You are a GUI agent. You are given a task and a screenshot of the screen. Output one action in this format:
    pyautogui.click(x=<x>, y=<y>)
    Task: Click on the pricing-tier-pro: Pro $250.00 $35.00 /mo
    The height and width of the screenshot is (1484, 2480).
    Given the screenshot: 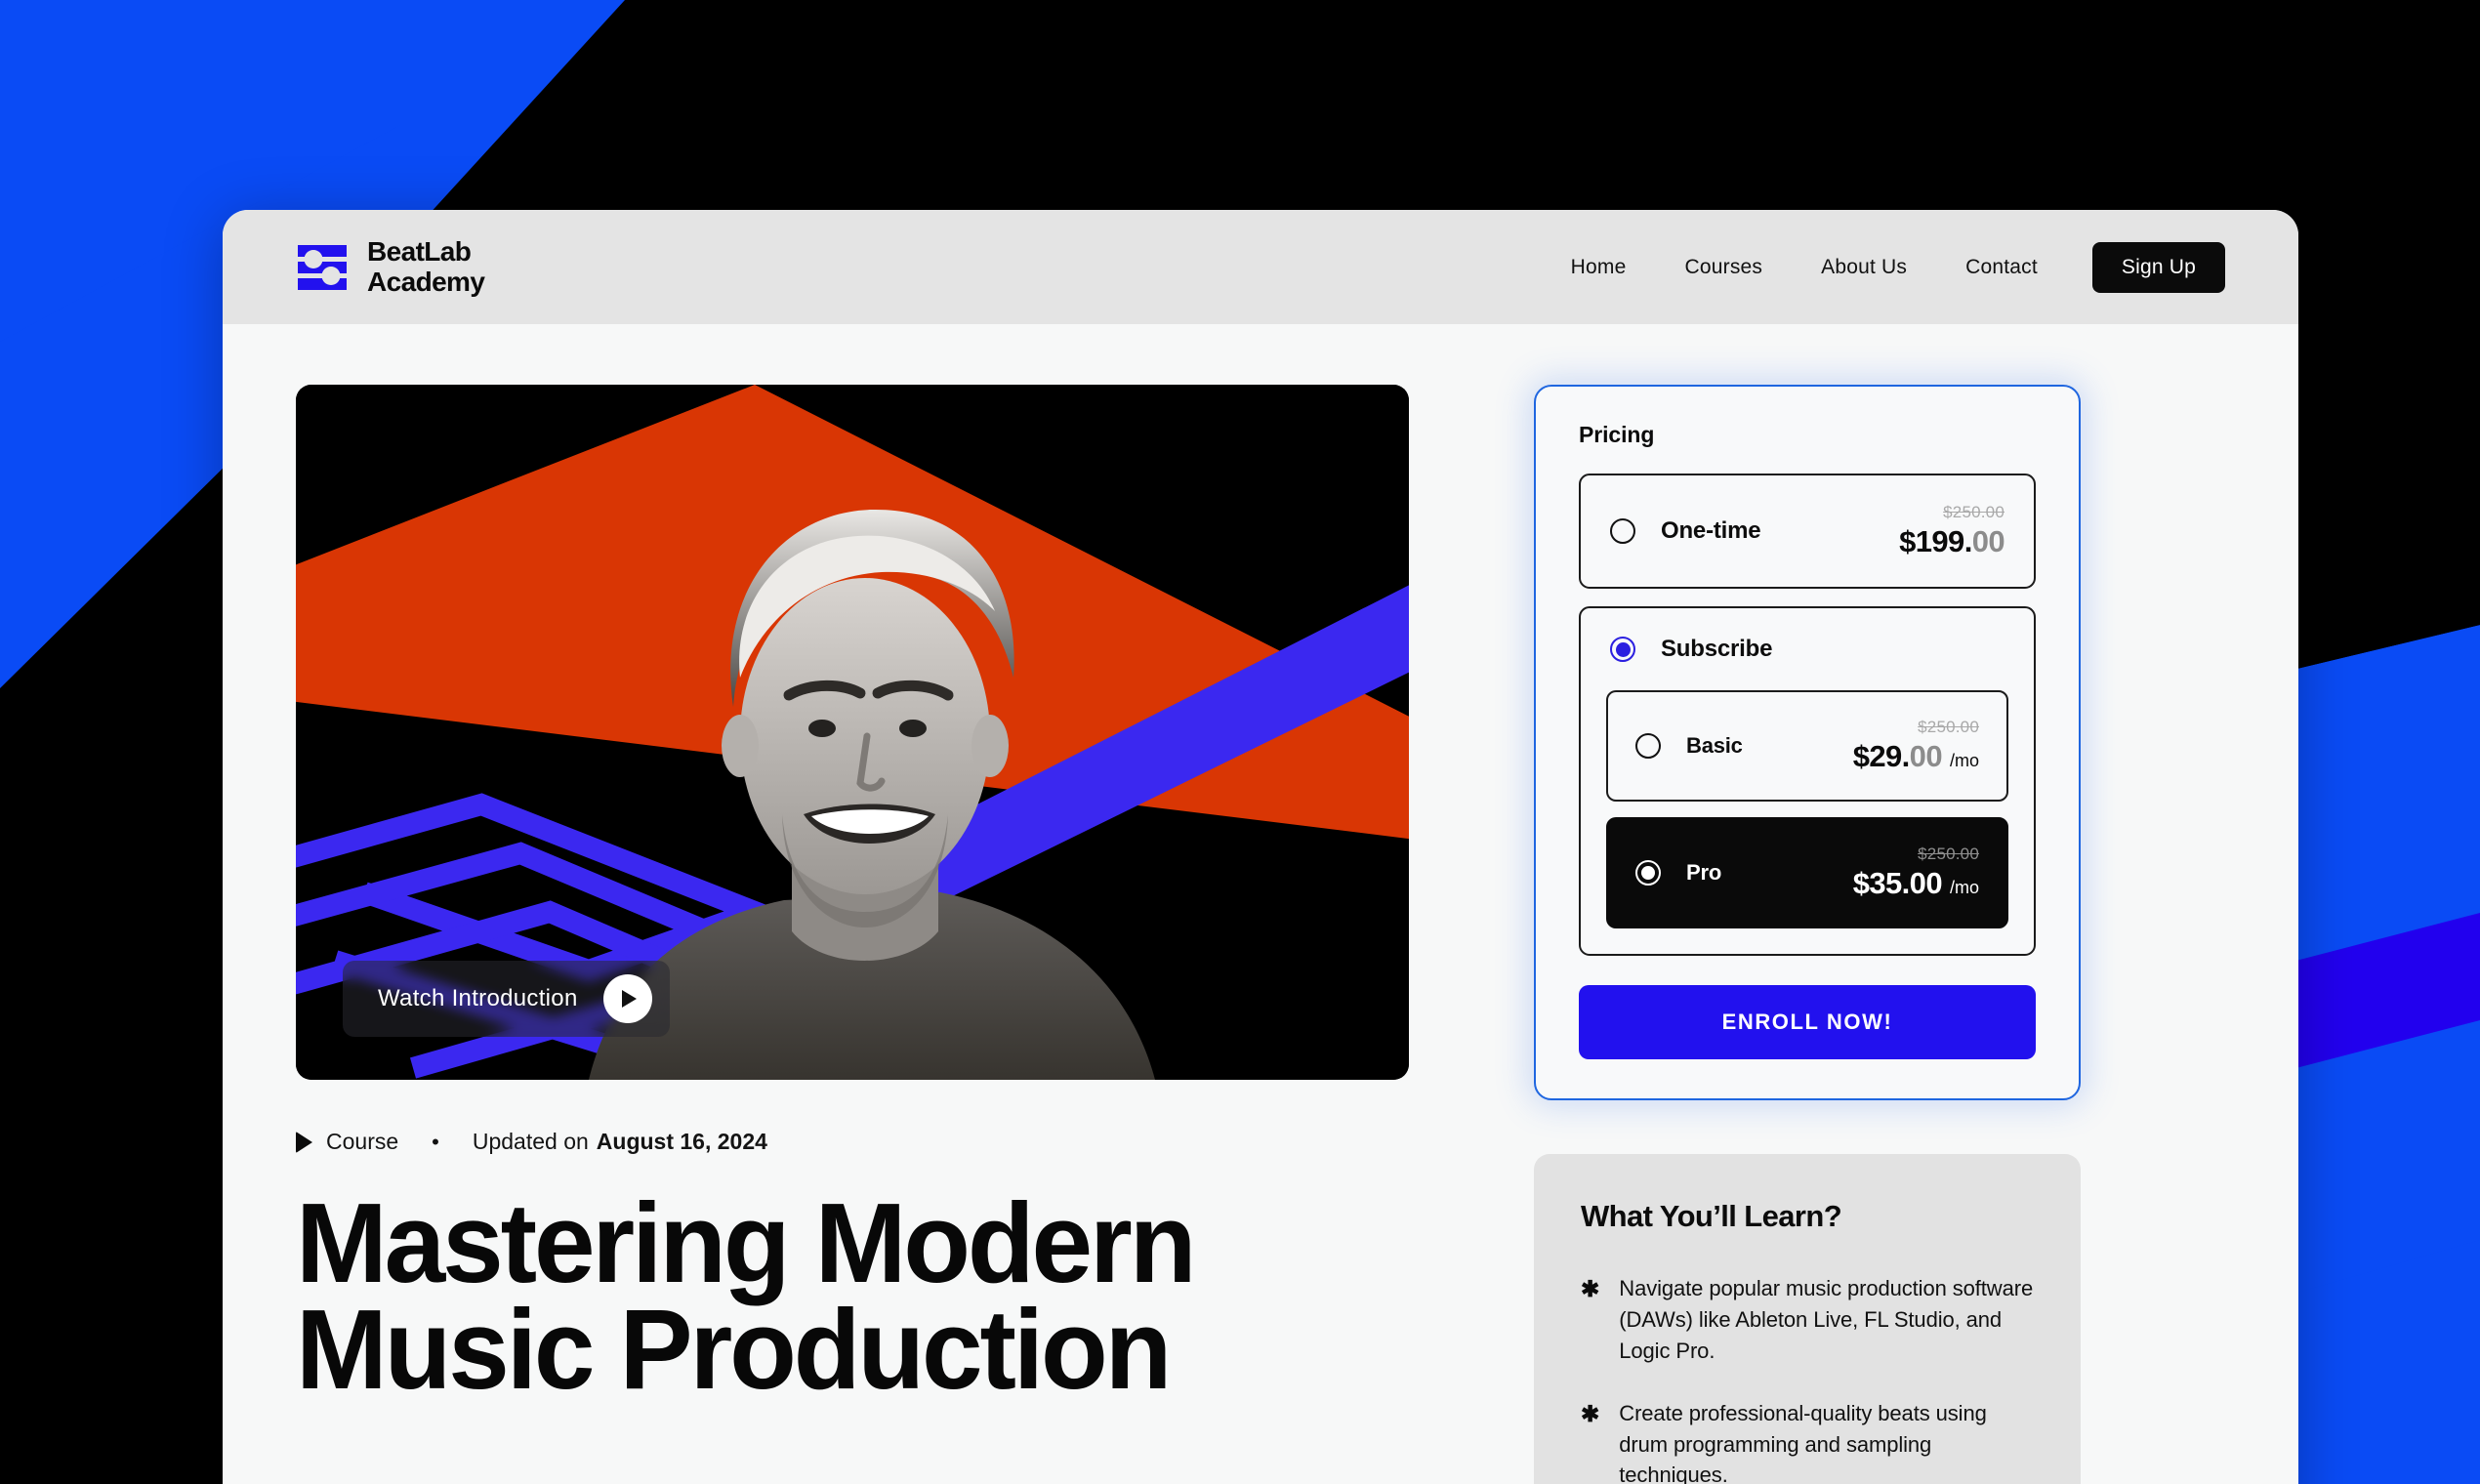 What is the action you would take?
    pyautogui.click(x=1807, y=873)
    